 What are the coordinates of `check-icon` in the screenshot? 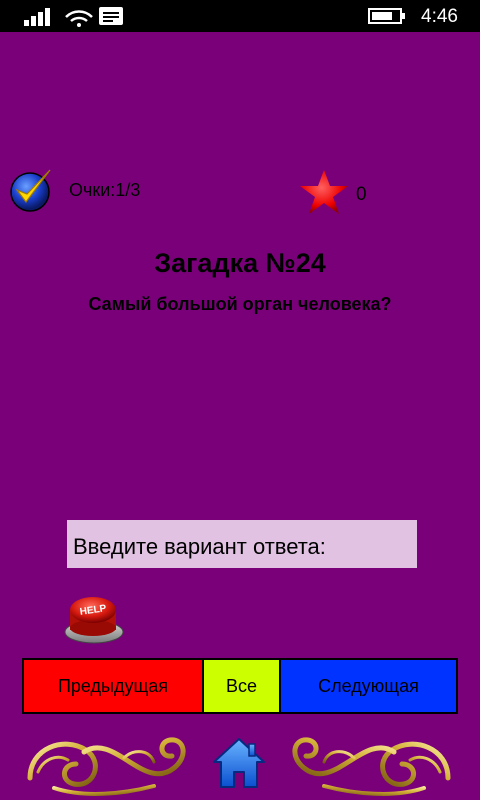 It's located at (30, 190).